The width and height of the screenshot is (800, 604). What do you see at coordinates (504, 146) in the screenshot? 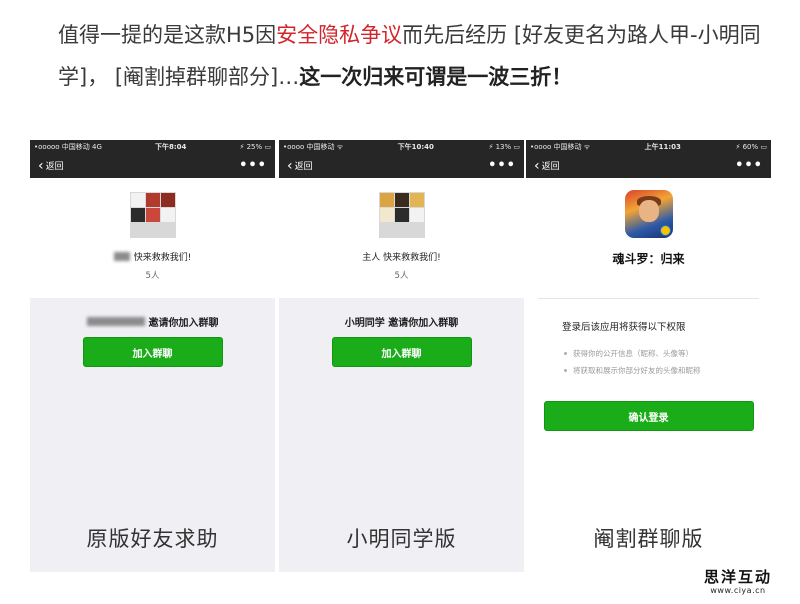
I see `battery-status: ⚡ 13% ▭` at bounding box center [504, 146].